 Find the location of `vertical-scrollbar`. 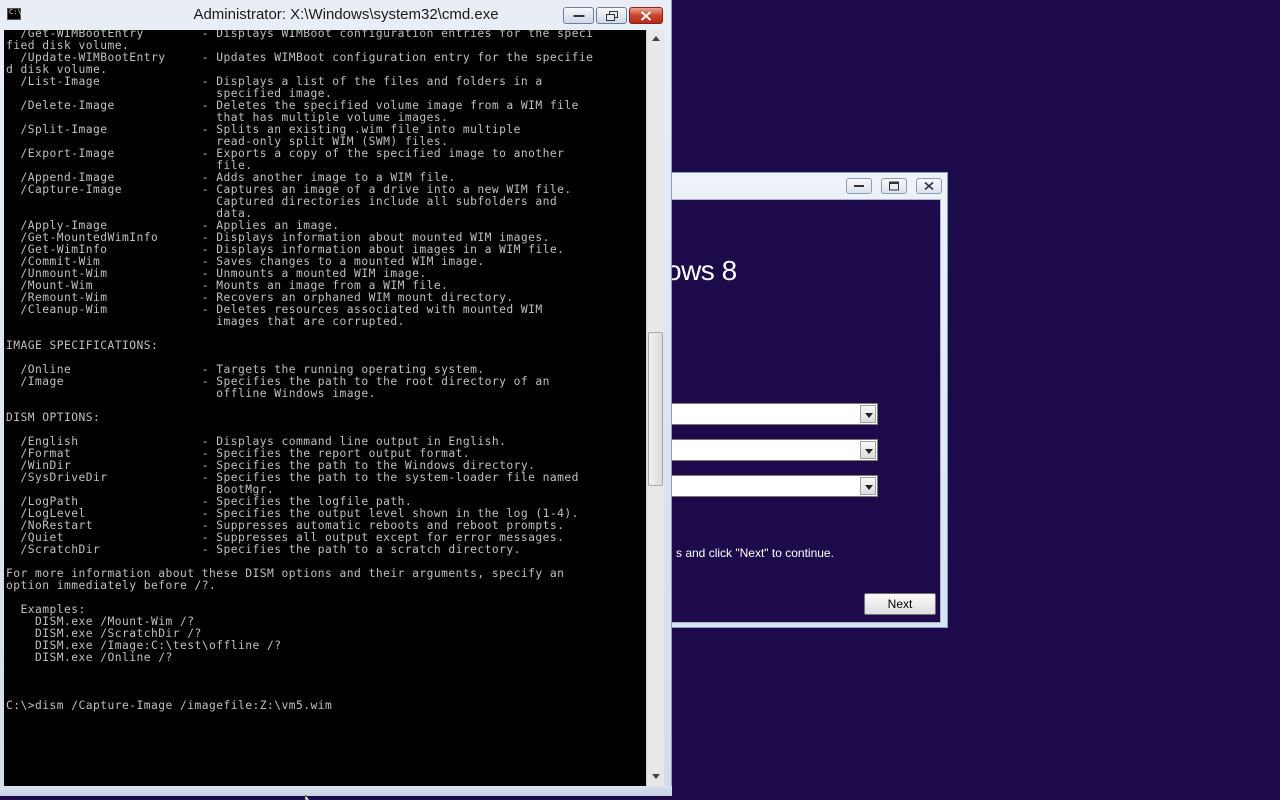

vertical-scrollbar is located at coordinates (655, 408).